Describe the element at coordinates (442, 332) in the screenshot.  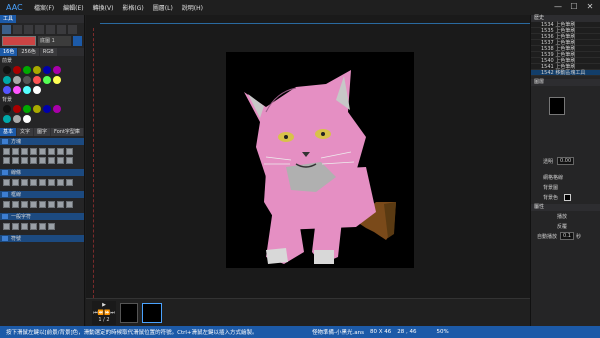
I see `status-zoom: 50%` at that location.